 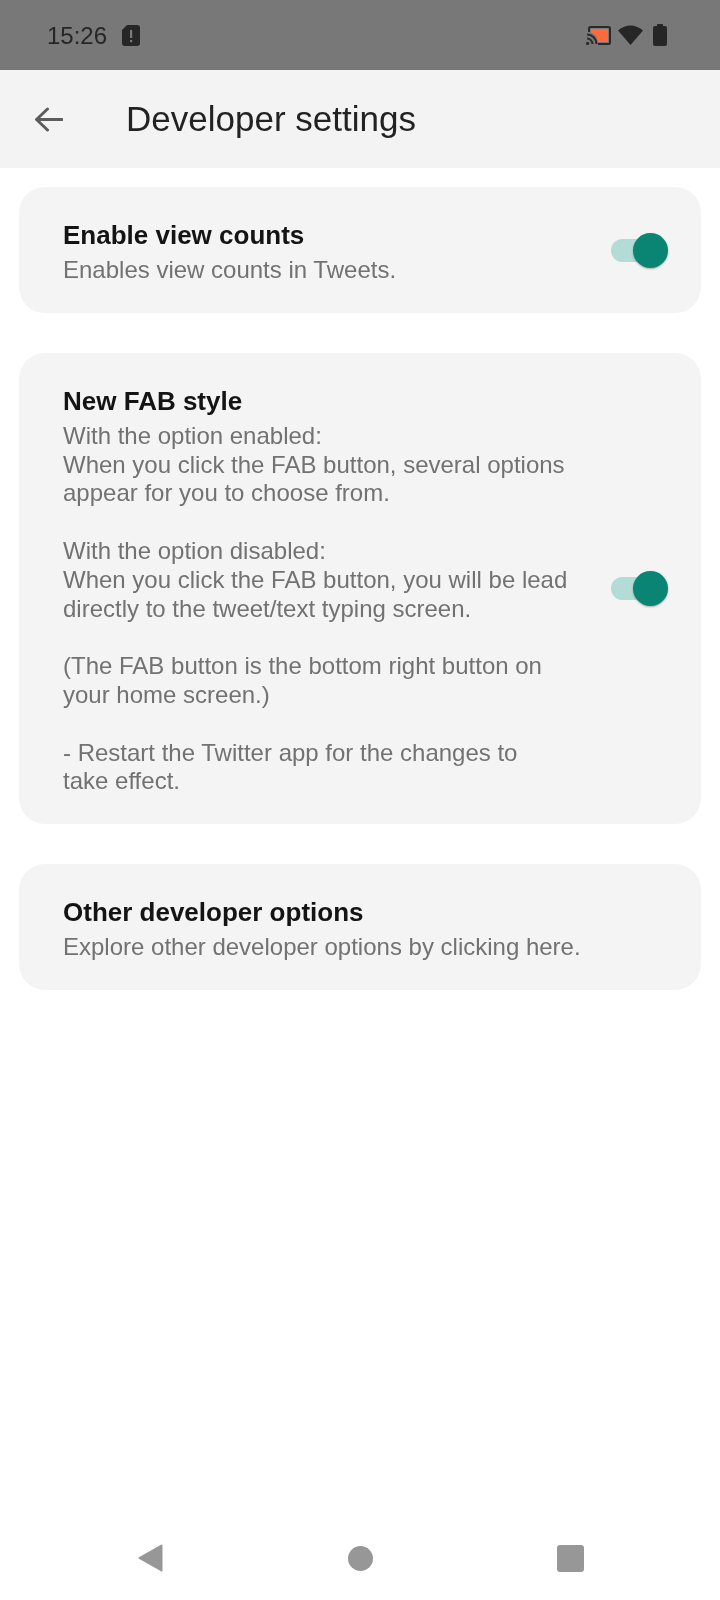 I want to click on battery-icon, so click(x=660, y=35).